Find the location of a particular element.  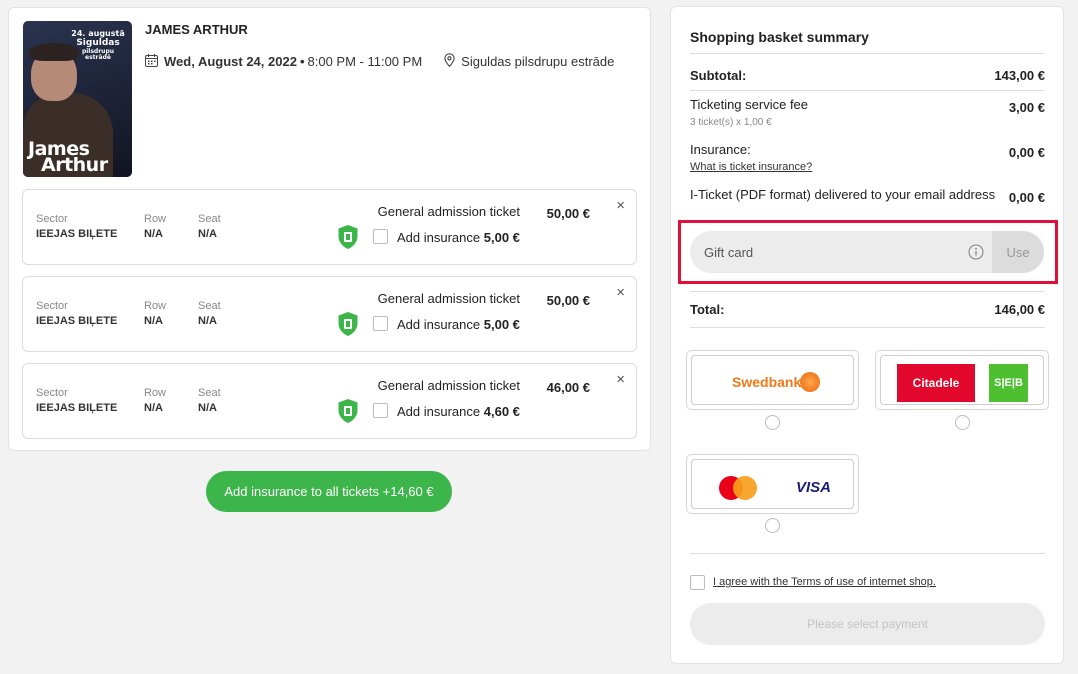

citadele-logo: Citadele is located at coordinates (936, 383).